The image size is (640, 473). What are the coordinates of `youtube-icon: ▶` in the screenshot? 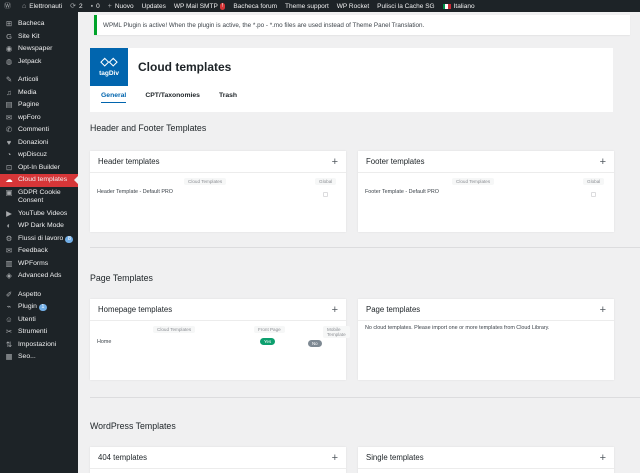 It's located at (9, 213).